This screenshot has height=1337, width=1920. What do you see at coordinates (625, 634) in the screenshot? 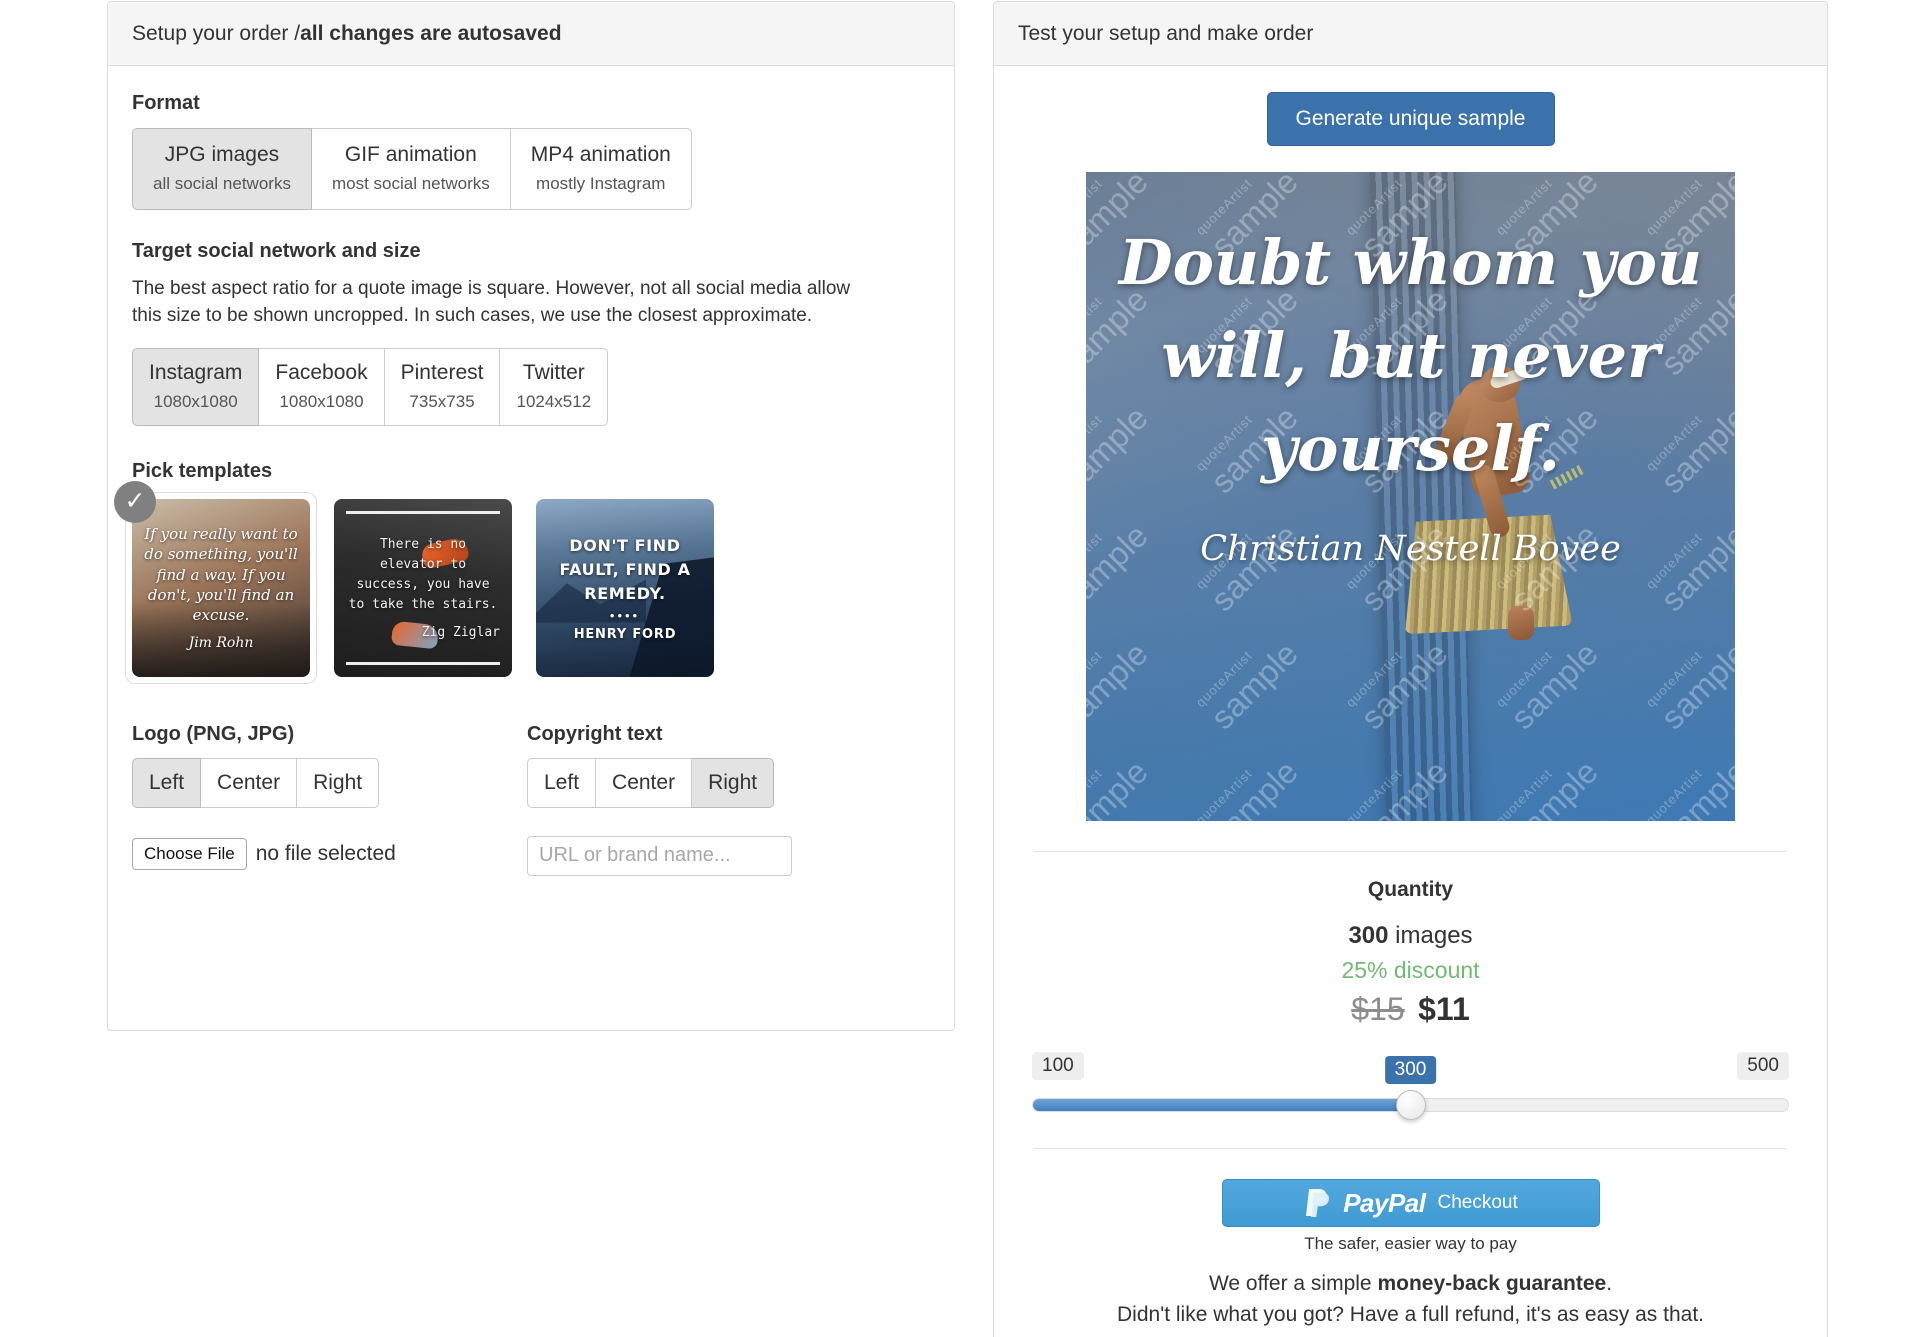
I see `template-3-author: Henry Ford` at bounding box center [625, 634].